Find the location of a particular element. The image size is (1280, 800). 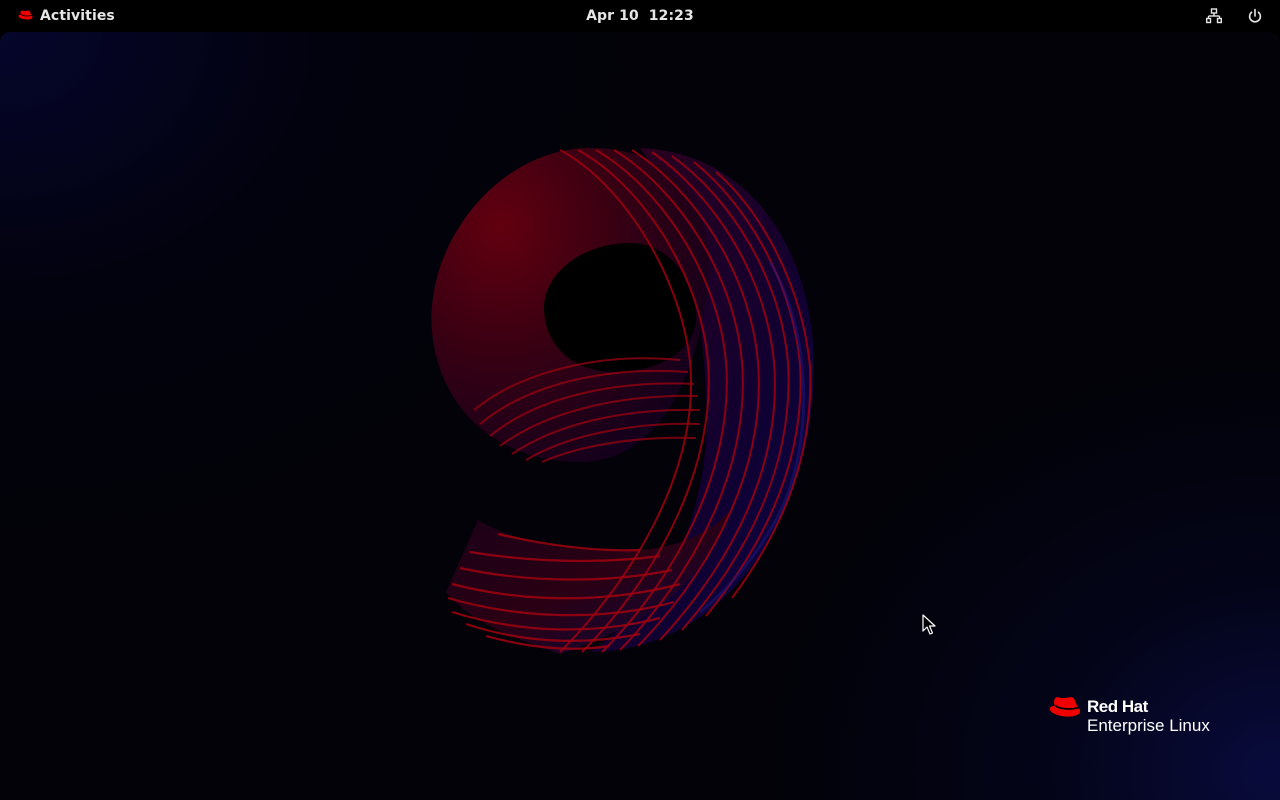

system-menu-button is located at coordinates (1255, 16).